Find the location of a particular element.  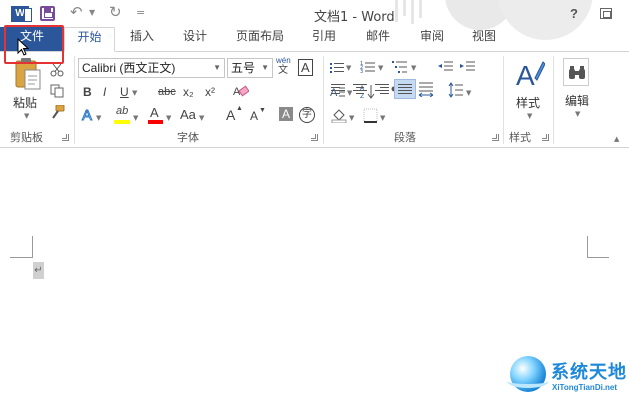

distributed-icon is located at coordinates (426, 89).